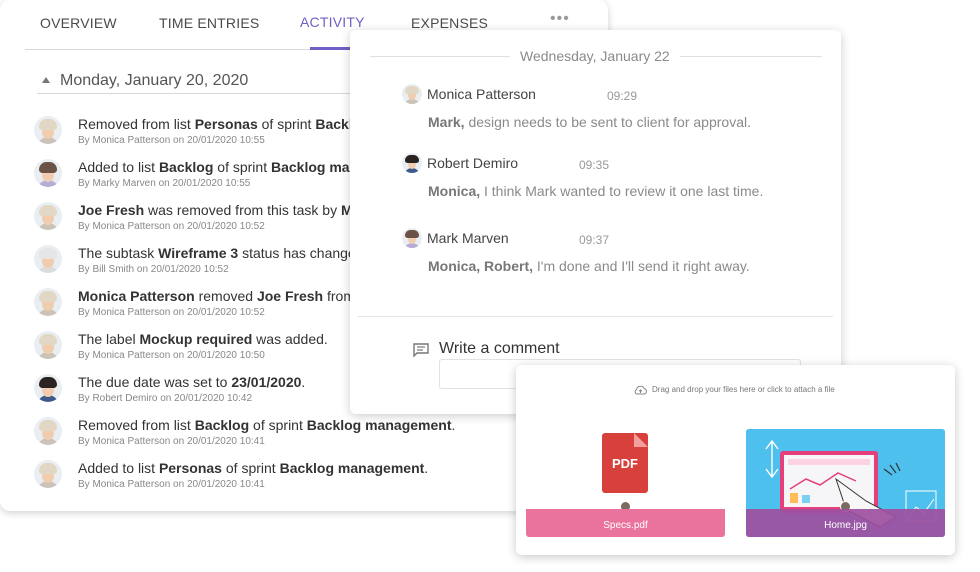 The image size is (980, 572). Describe the element at coordinates (594, 240) in the screenshot. I see `comment-time: 09:37` at that location.